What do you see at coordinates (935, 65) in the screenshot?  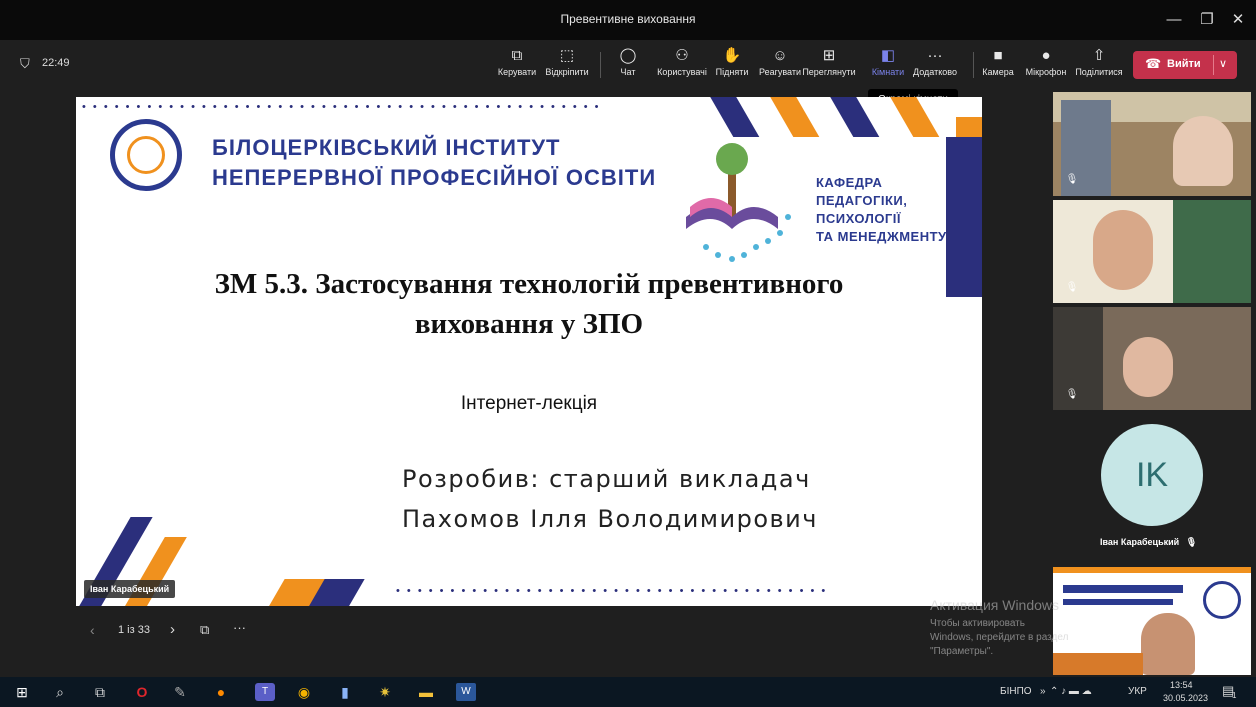 I see `more-button: ··· Додатково` at bounding box center [935, 65].